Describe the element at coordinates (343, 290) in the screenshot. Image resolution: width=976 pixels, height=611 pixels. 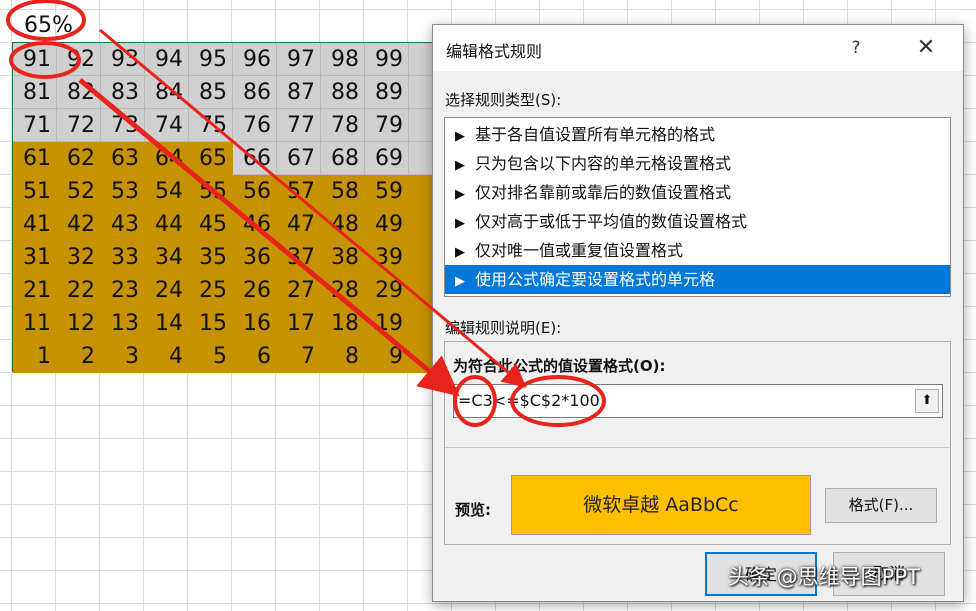
I see `grid-cell: 28` at that location.